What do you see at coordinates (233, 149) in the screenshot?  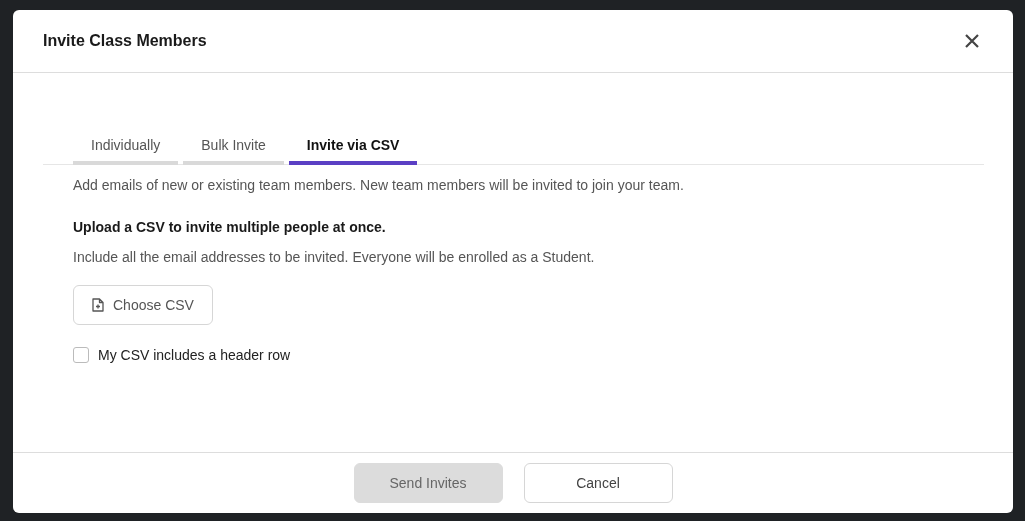 I see `tab: Bulk Invite` at bounding box center [233, 149].